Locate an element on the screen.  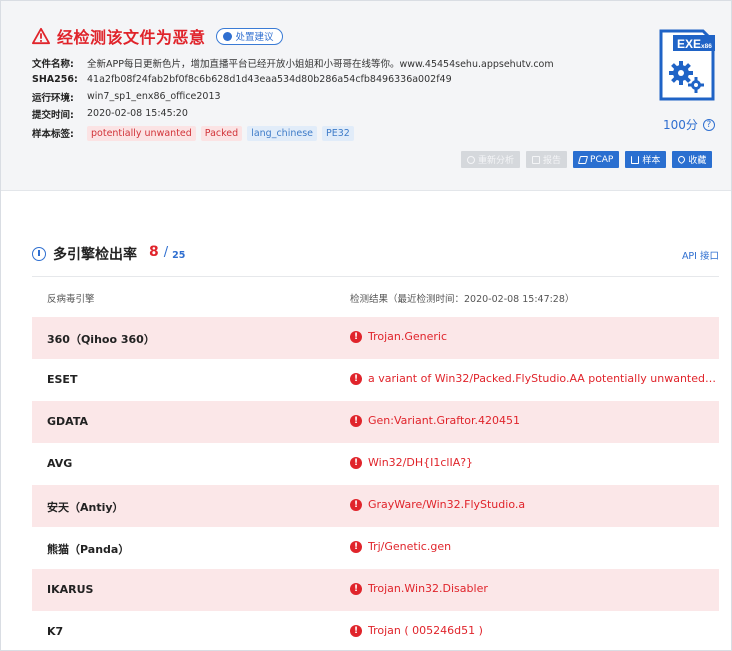
report-button: 报告 is located at coordinates (547, 159).